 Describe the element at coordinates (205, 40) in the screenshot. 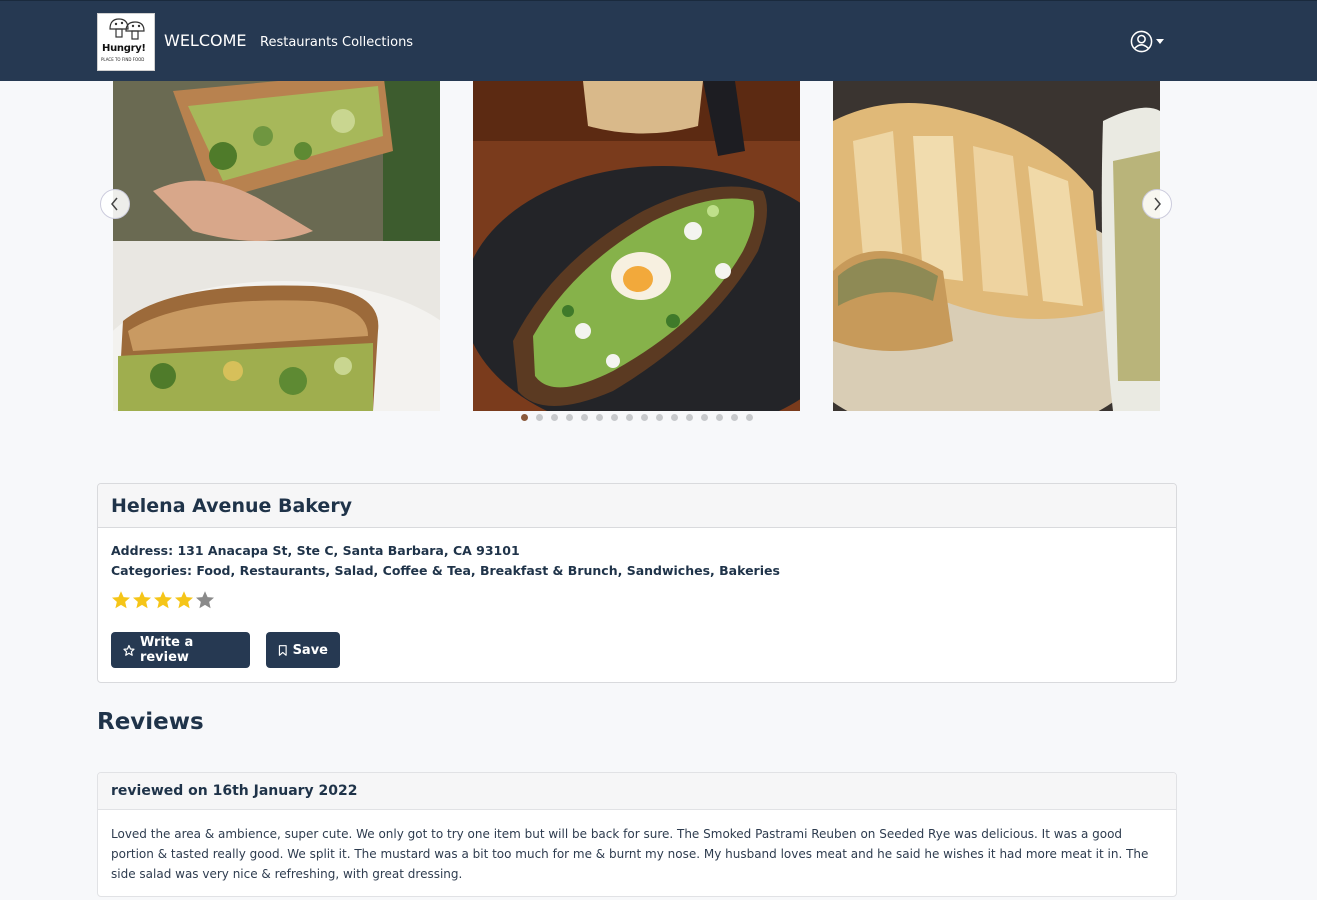

I see `brand-welcome: WELCOME` at that location.